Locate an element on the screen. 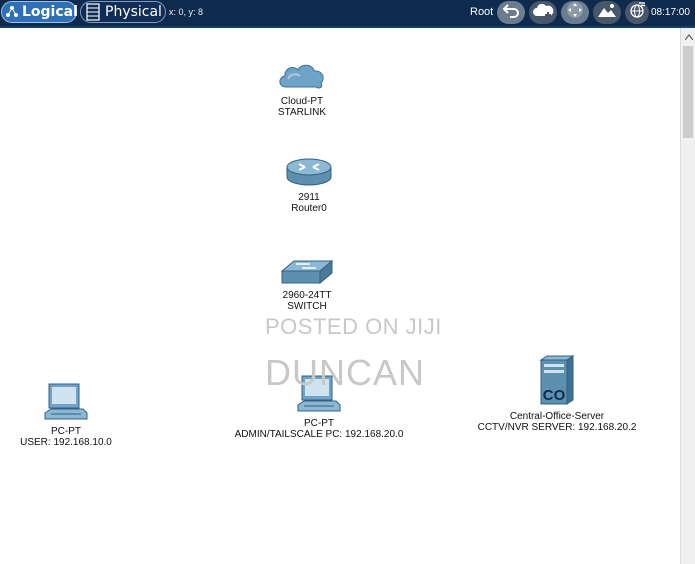  watermark-line-2: DUNCAN is located at coordinates (345, 372).